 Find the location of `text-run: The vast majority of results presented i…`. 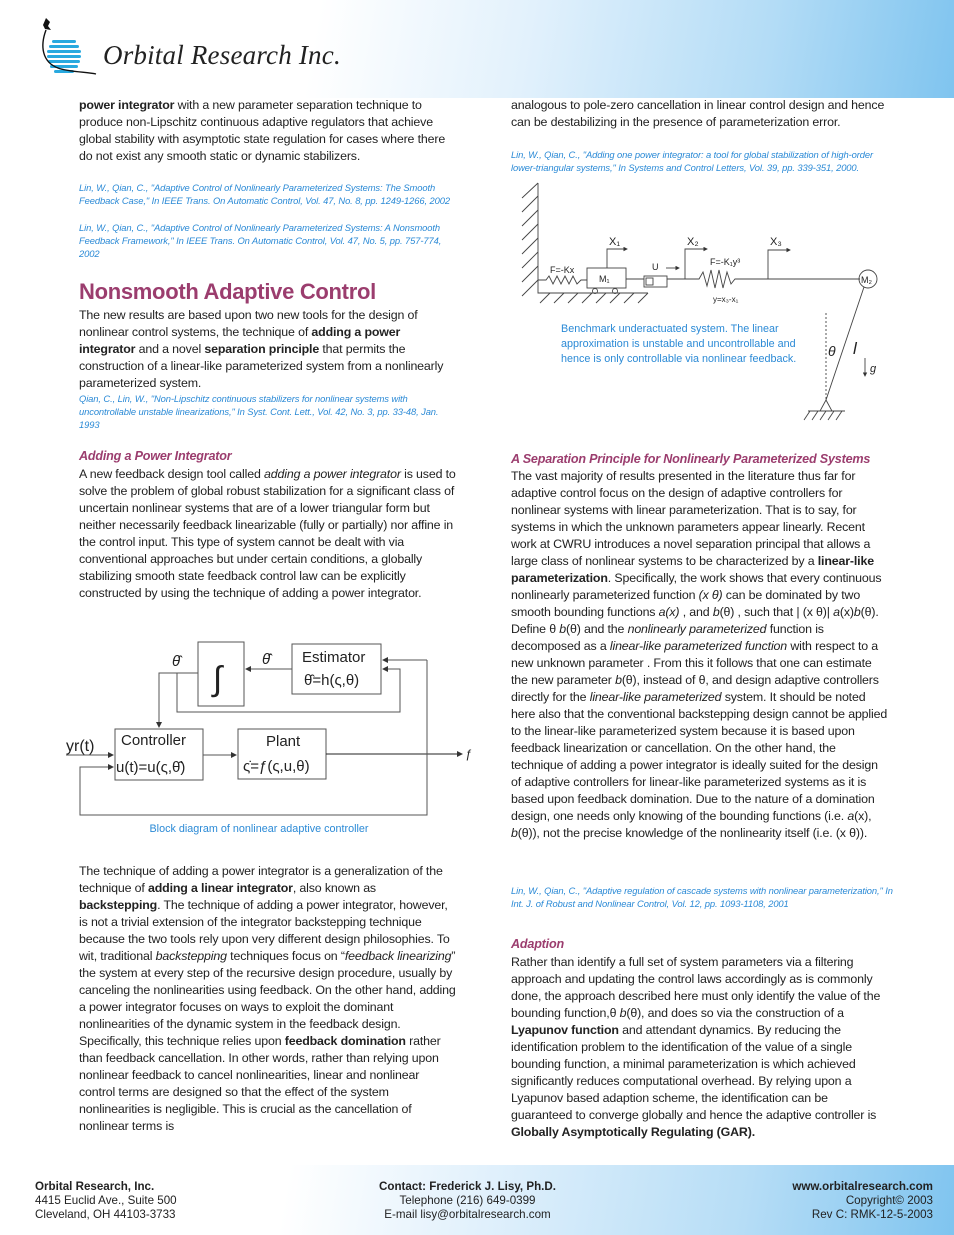

text-run: The vast majority of results presented i… is located at coordinates (691, 518).